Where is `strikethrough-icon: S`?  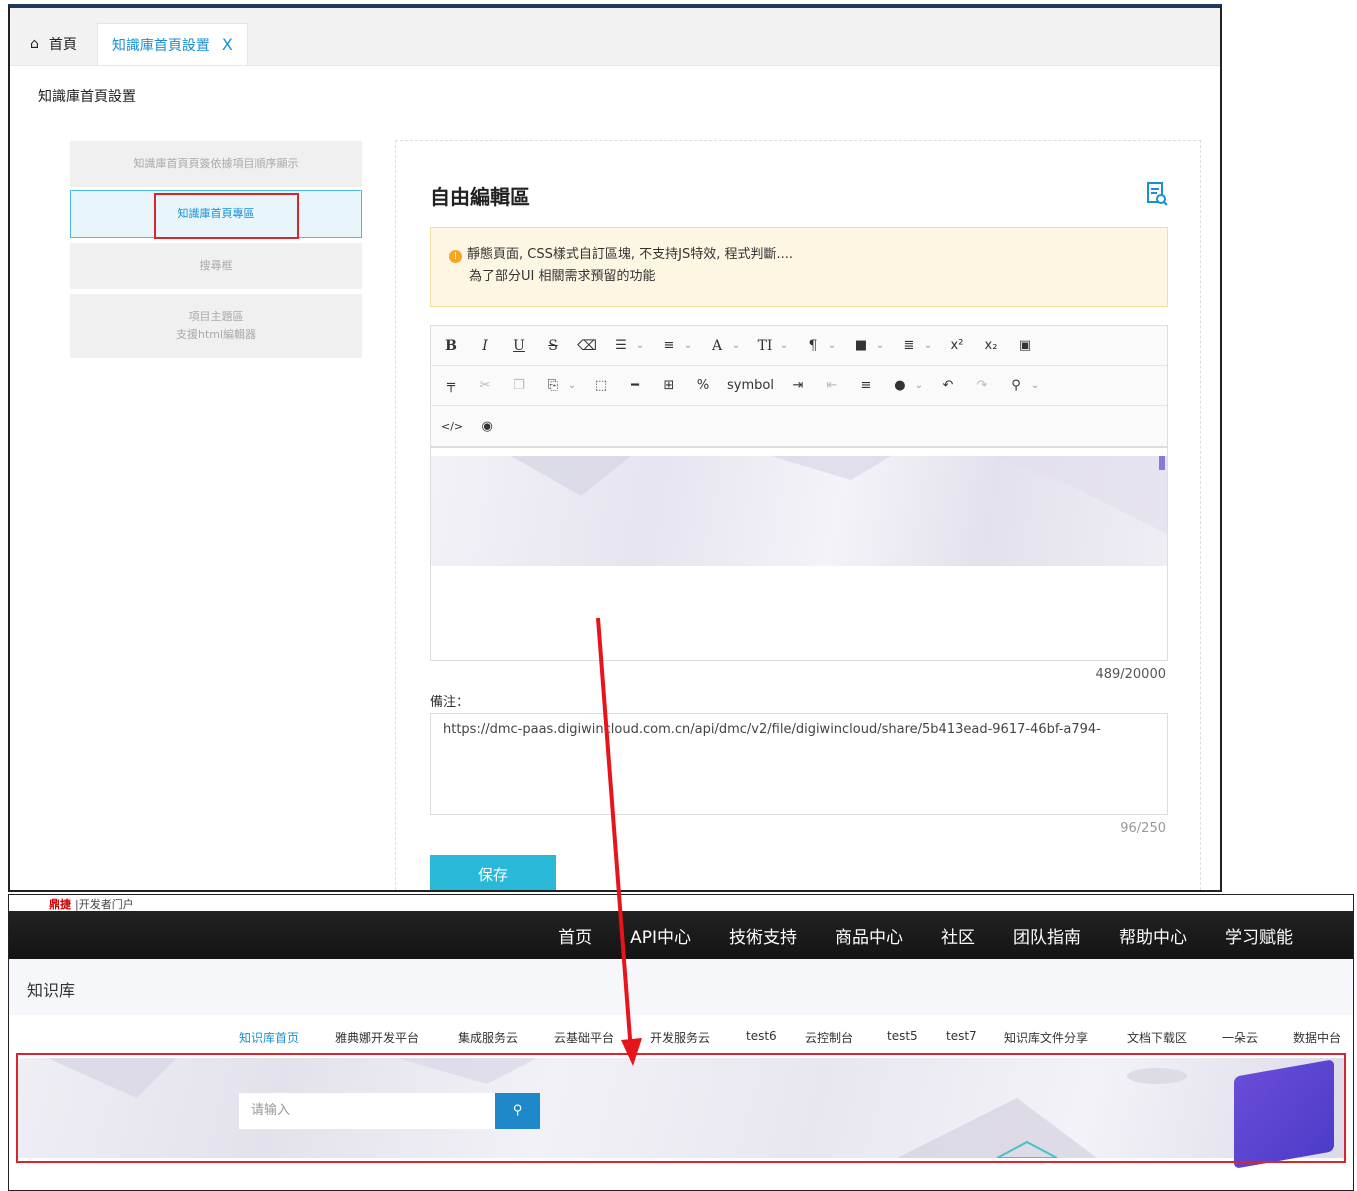
strikethrough-icon: S is located at coordinates (553, 346).